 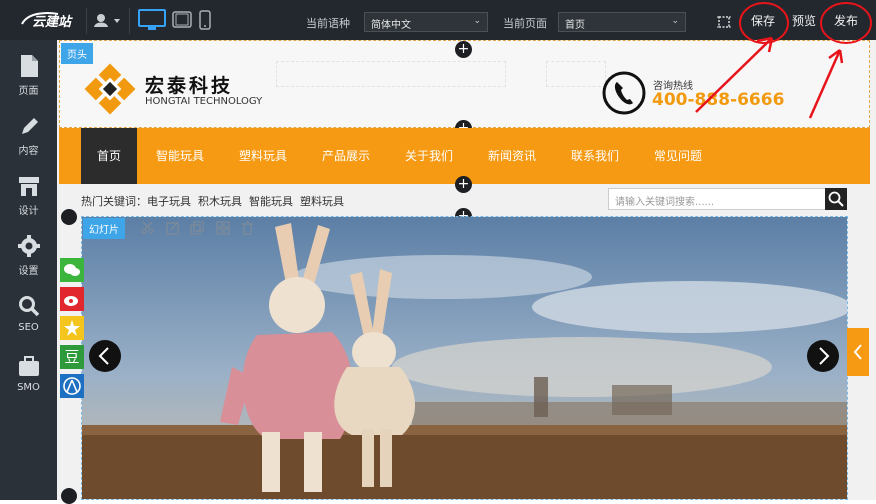 I want to click on edit-icon, so click(x=172, y=228).